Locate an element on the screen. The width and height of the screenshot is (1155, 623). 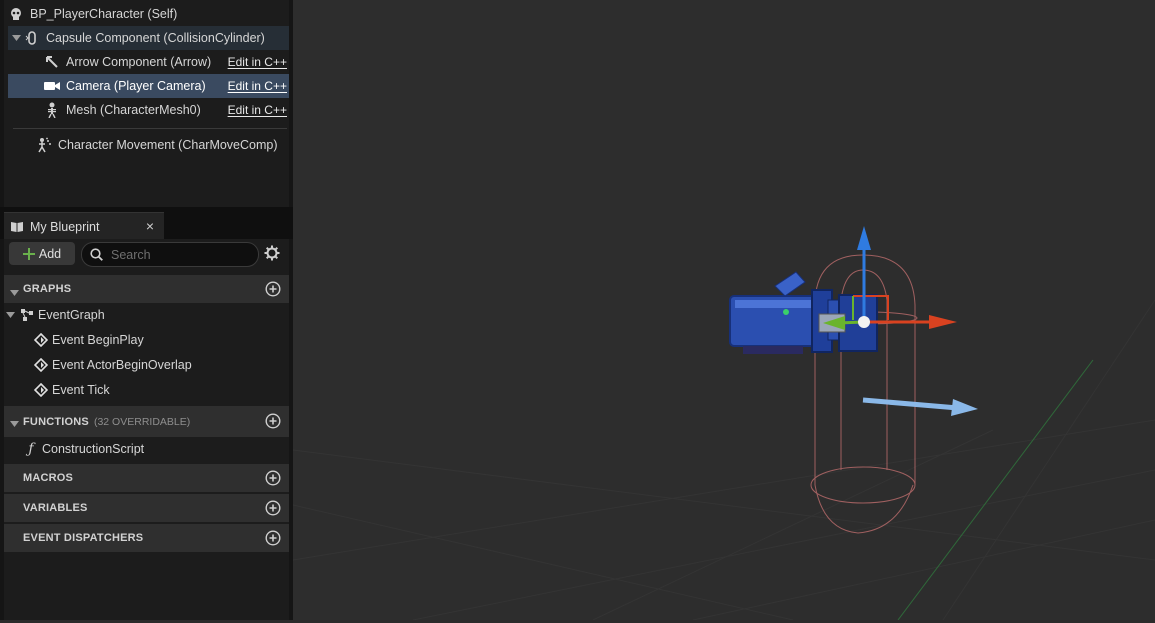
section-variables-label: VARIABLES is located at coordinates (55, 508).